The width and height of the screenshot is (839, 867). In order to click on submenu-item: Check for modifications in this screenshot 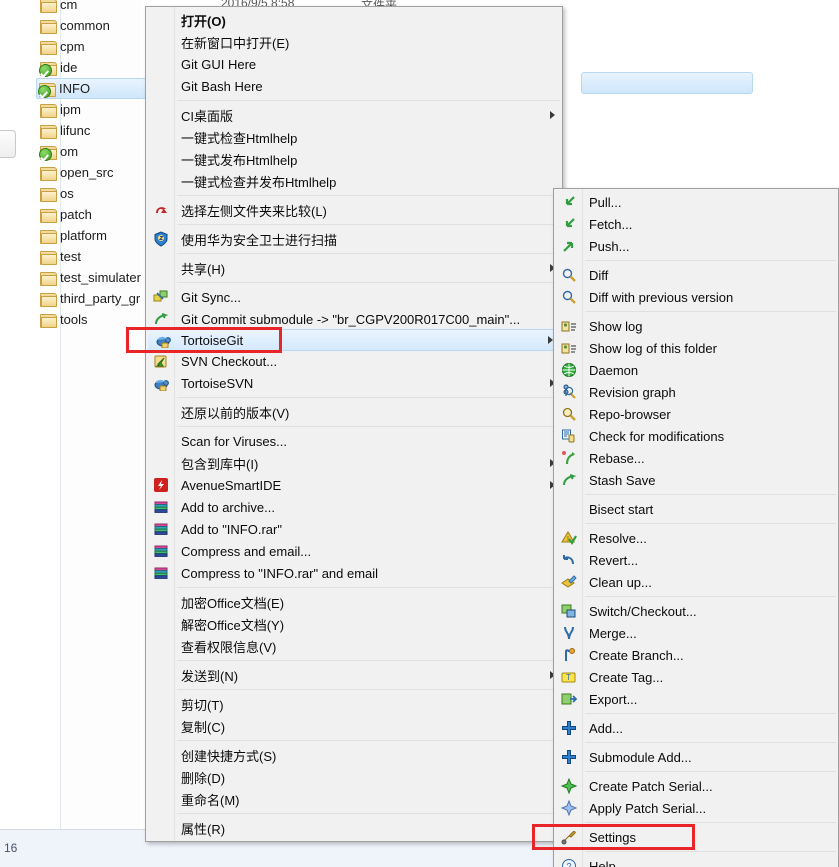, I will do `click(696, 436)`.